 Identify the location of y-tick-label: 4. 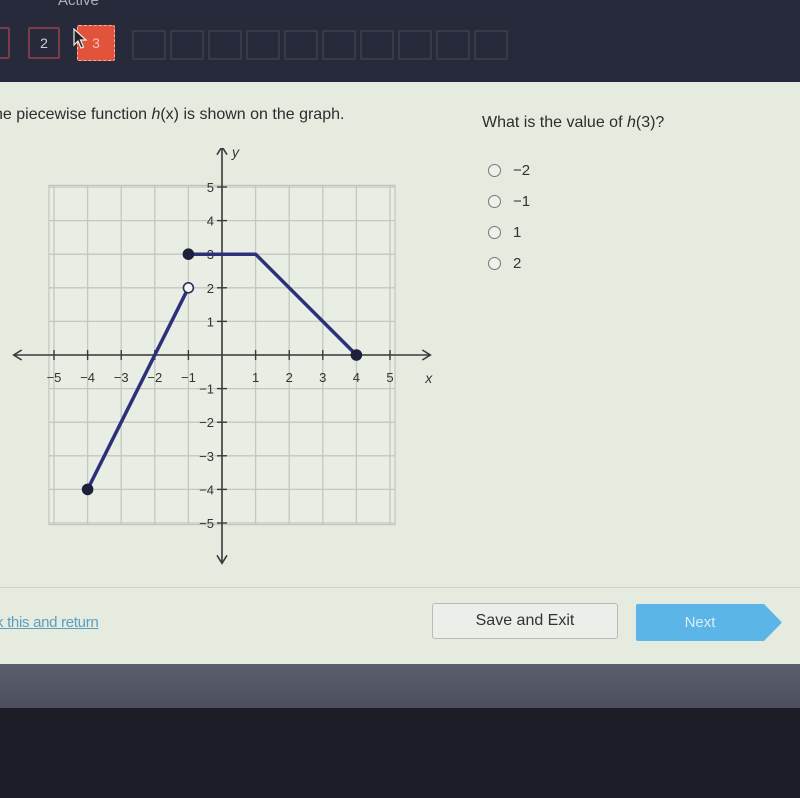
(210, 221).